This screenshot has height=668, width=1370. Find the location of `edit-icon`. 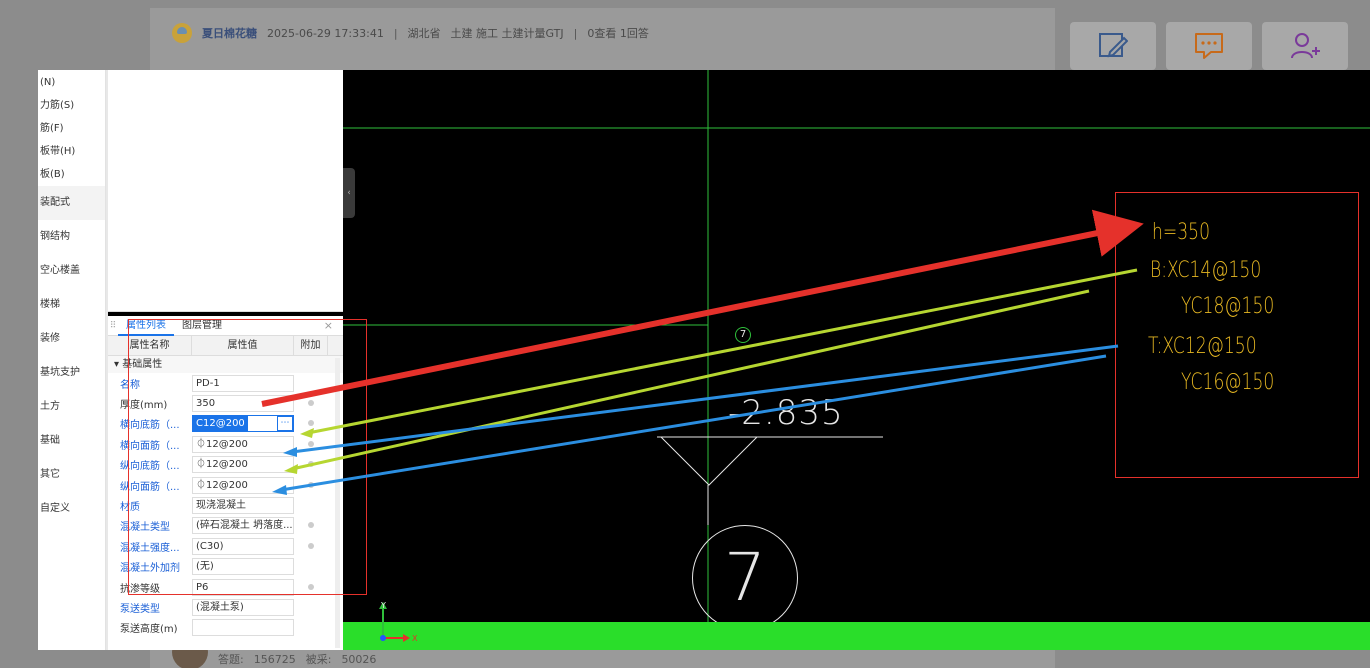

edit-icon is located at coordinates (1113, 45).